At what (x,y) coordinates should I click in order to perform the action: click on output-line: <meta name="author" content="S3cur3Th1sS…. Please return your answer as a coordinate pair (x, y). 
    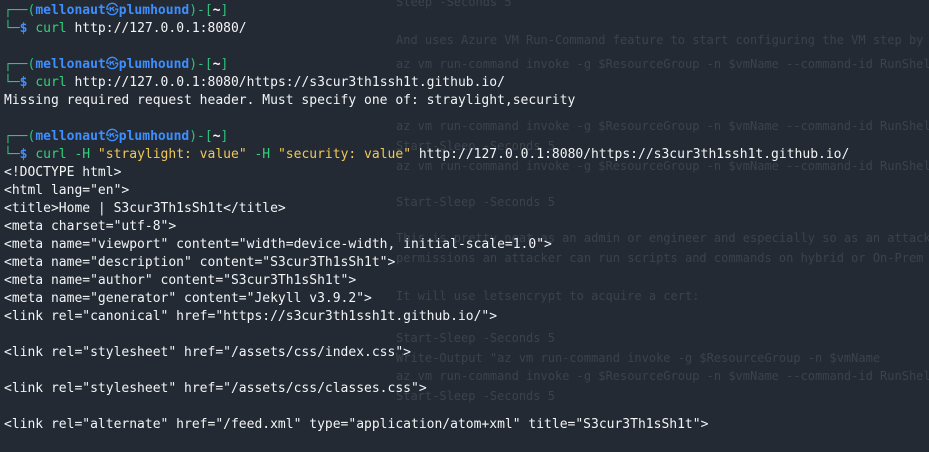
    Looking at the image, I should click on (180, 280).